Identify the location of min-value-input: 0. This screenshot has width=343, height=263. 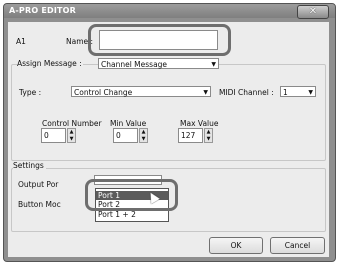
(125, 135).